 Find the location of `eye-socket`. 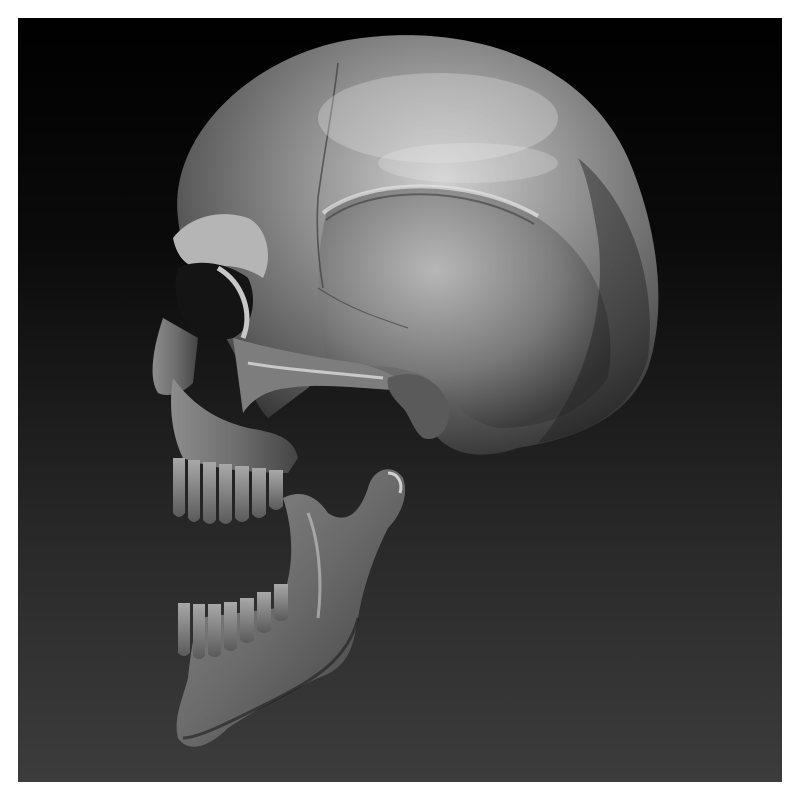

eye-socket is located at coordinates (214, 301).